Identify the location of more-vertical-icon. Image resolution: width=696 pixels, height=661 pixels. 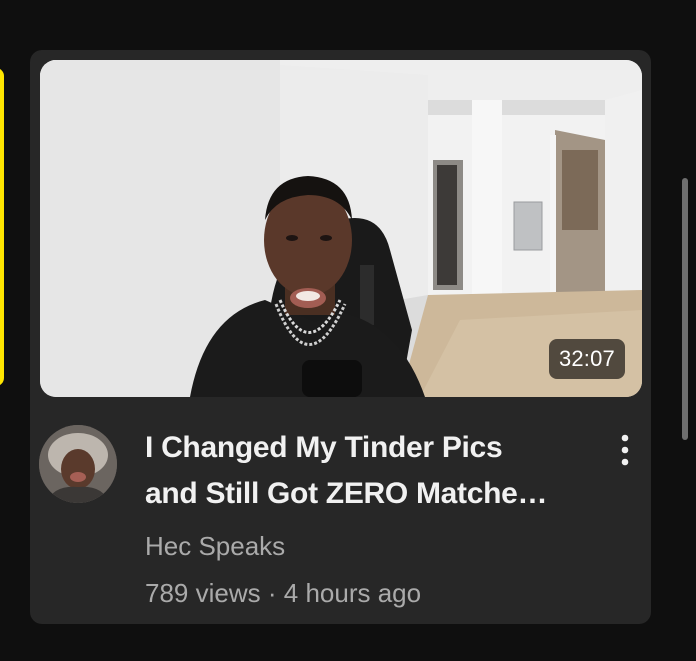
(625, 450).